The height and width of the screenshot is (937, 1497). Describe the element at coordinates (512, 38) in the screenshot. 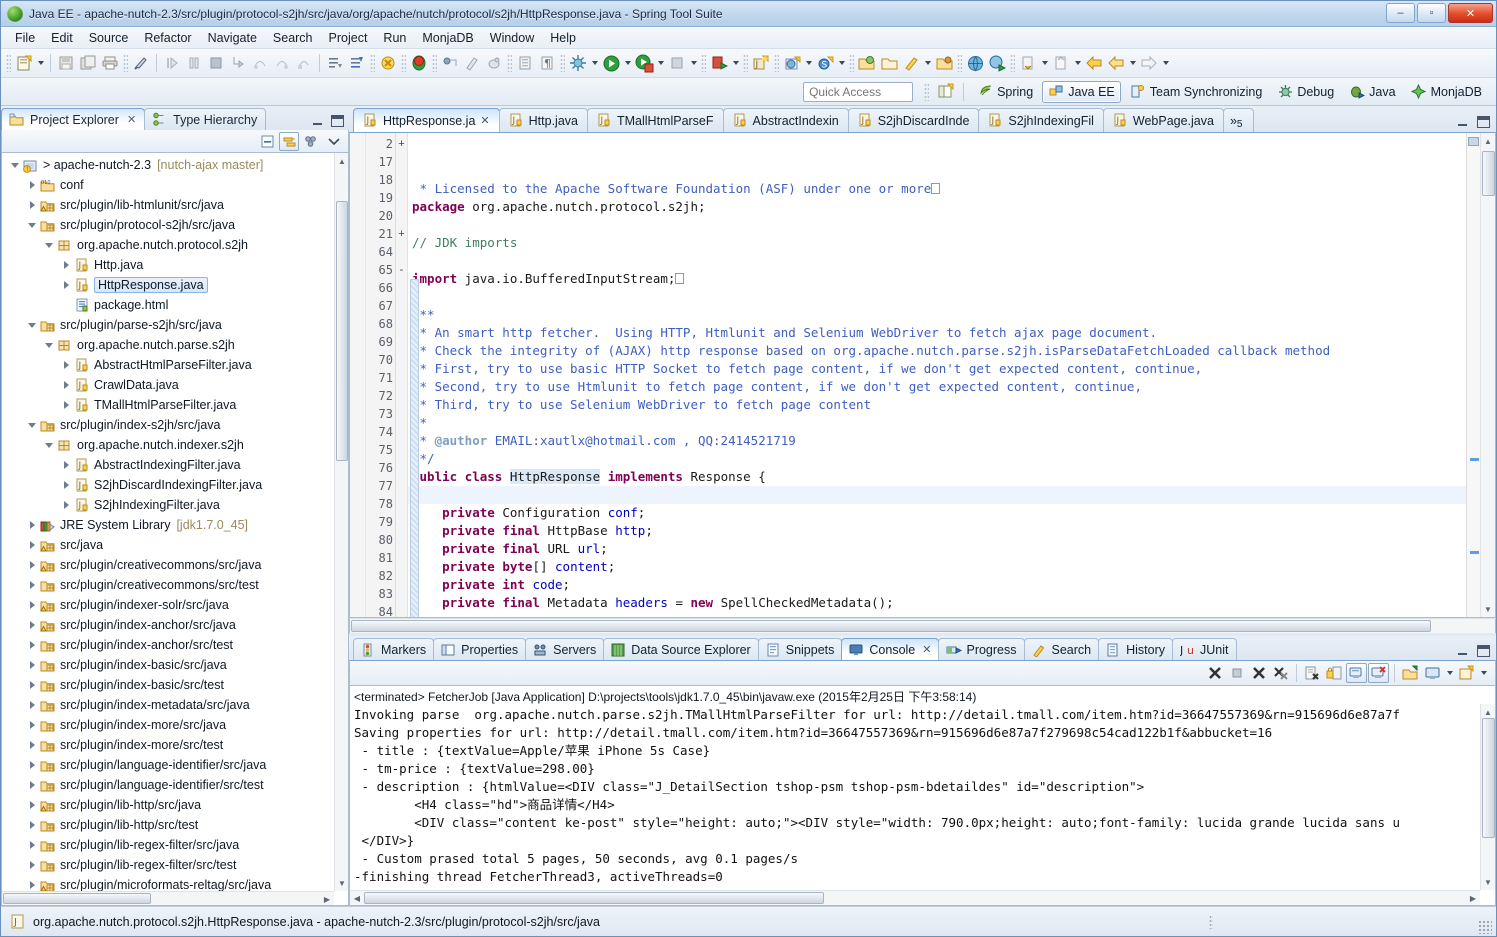

I see `menu-item-window: Window` at that location.